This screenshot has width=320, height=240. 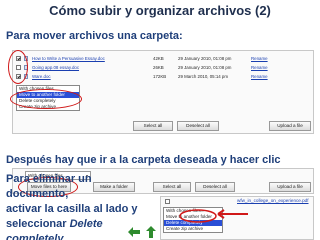 What do you see at coordinates (158, 58) in the screenshot?
I see `file-size: 42KB` at bounding box center [158, 58].